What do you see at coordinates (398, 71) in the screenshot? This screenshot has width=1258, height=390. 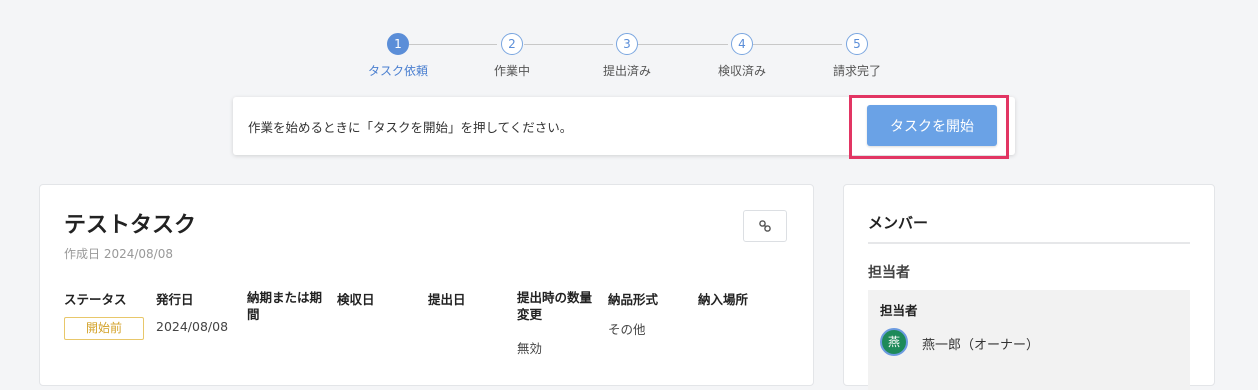 I see `step-1-label: タスク依頼` at bounding box center [398, 71].